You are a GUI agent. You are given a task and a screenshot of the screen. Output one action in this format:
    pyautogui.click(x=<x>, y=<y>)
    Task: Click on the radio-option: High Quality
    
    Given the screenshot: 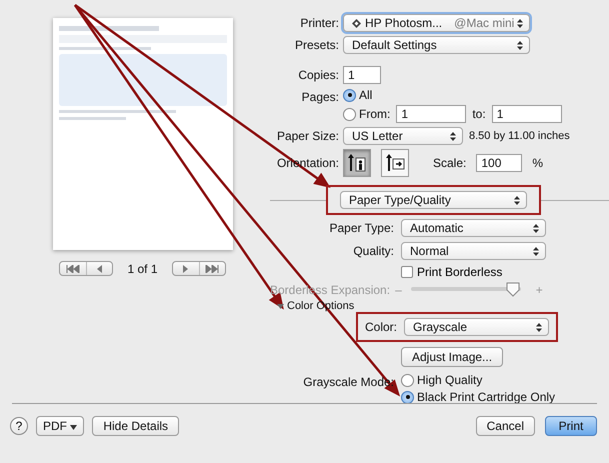 What is the action you would take?
    pyautogui.click(x=505, y=380)
    